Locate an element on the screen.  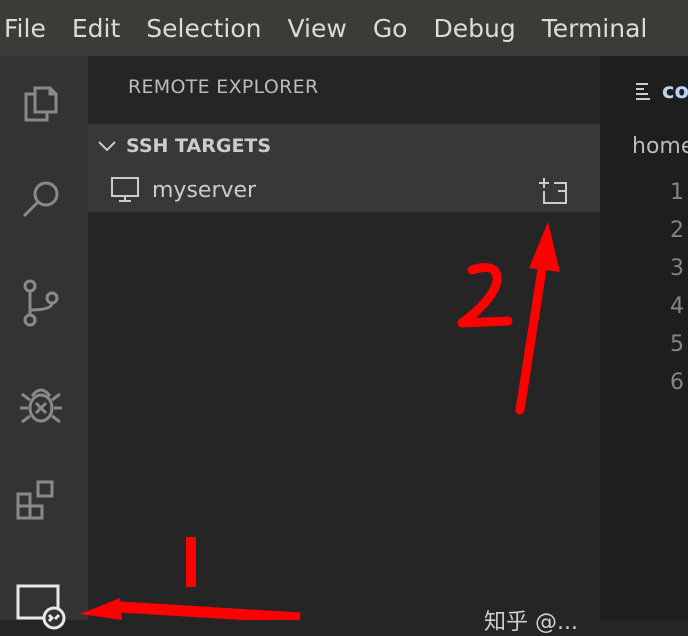
line-number: 5 is located at coordinates (677, 344).